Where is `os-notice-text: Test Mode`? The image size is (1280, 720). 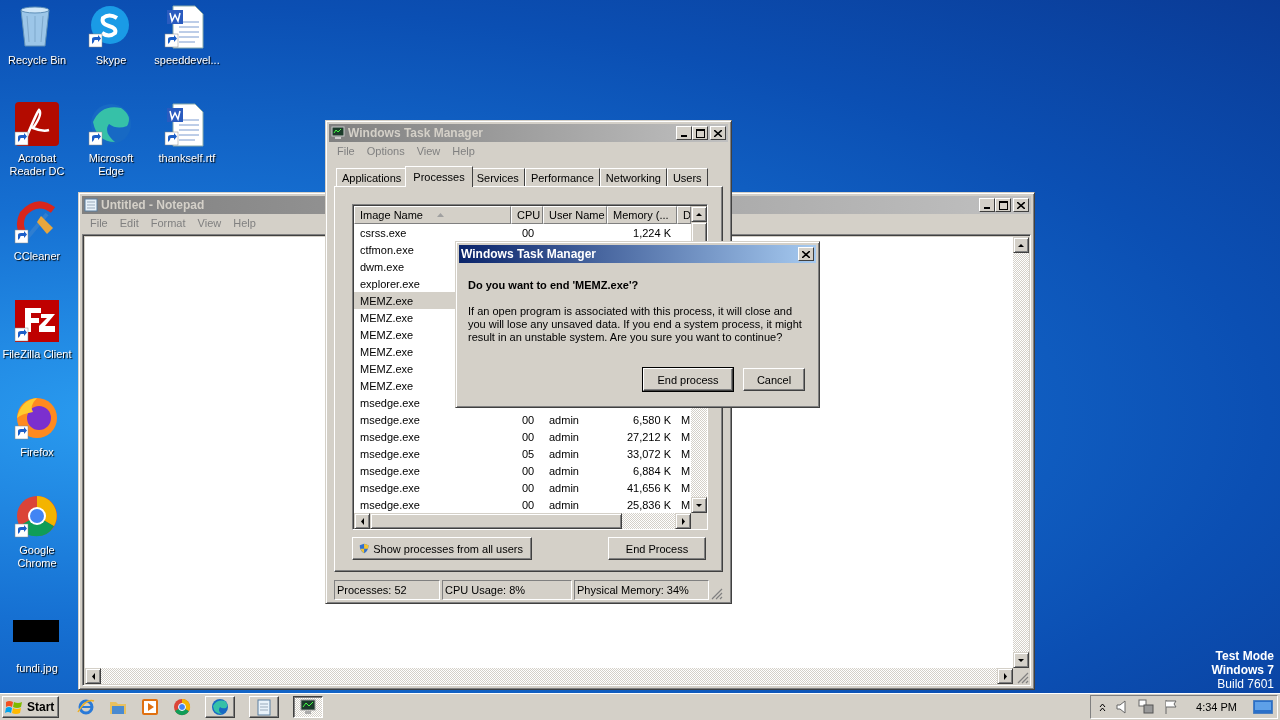 os-notice-text: Test Mode is located at coordinates (1244, 656).